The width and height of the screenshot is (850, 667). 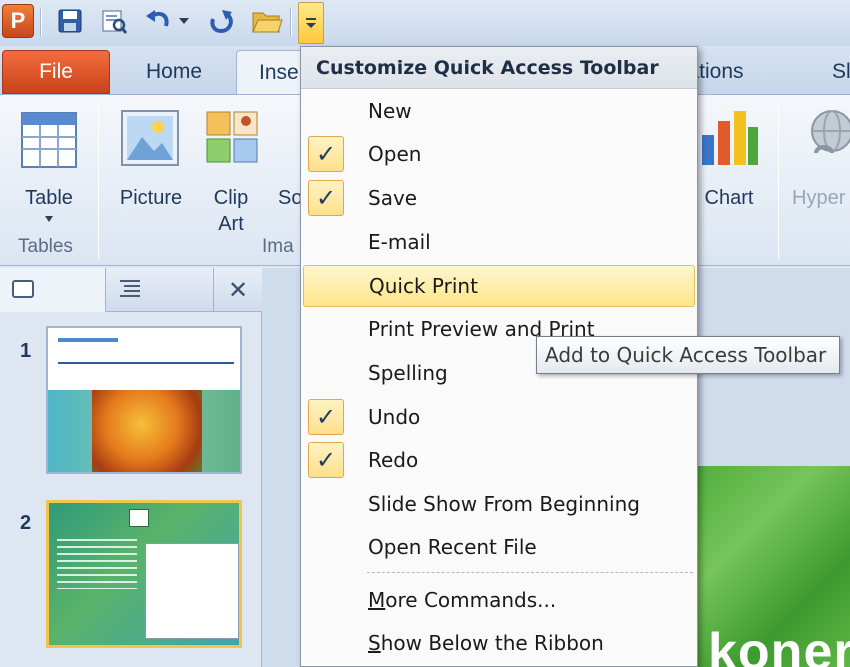 I want to click on menu-item-undo: ✓ Undo, so click(x=499, y=417).